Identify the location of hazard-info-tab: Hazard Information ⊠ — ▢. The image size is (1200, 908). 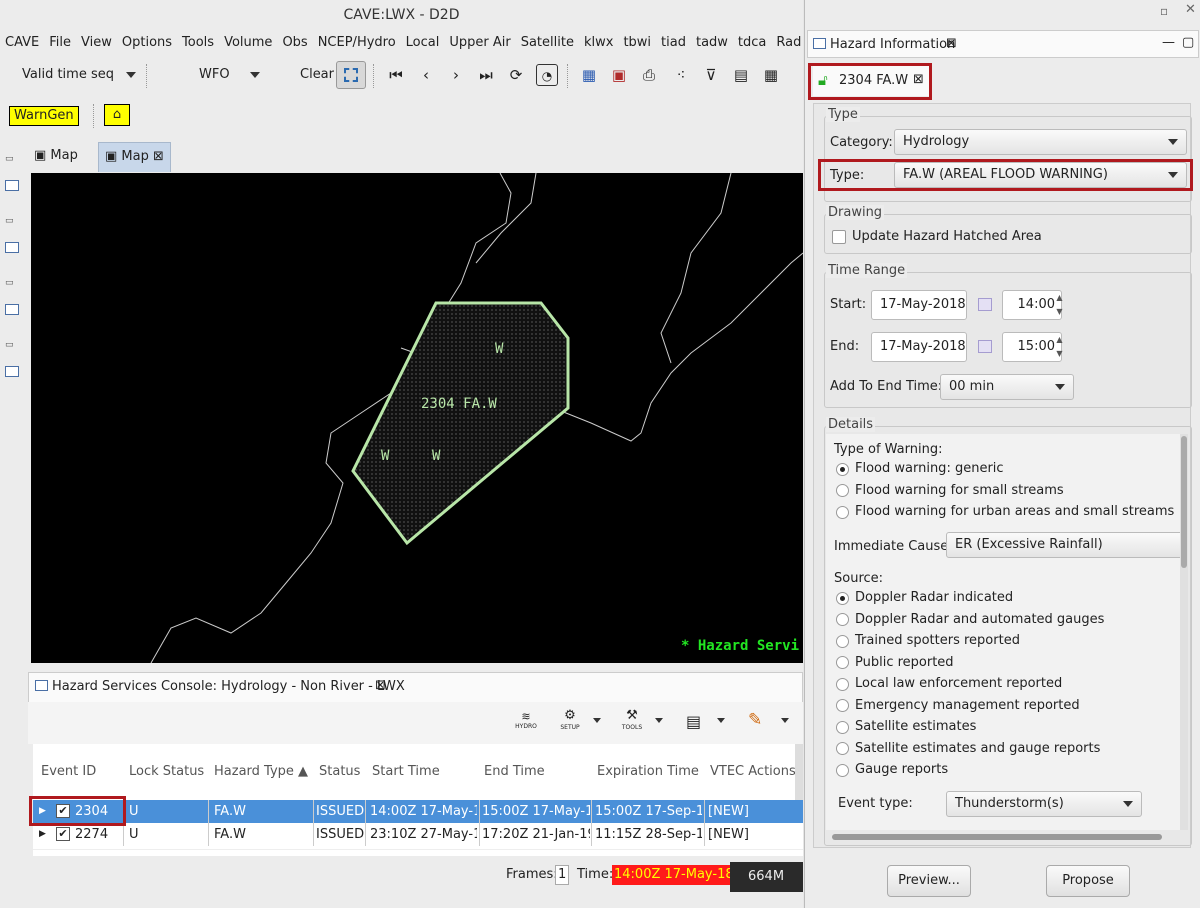
(1003, 44).